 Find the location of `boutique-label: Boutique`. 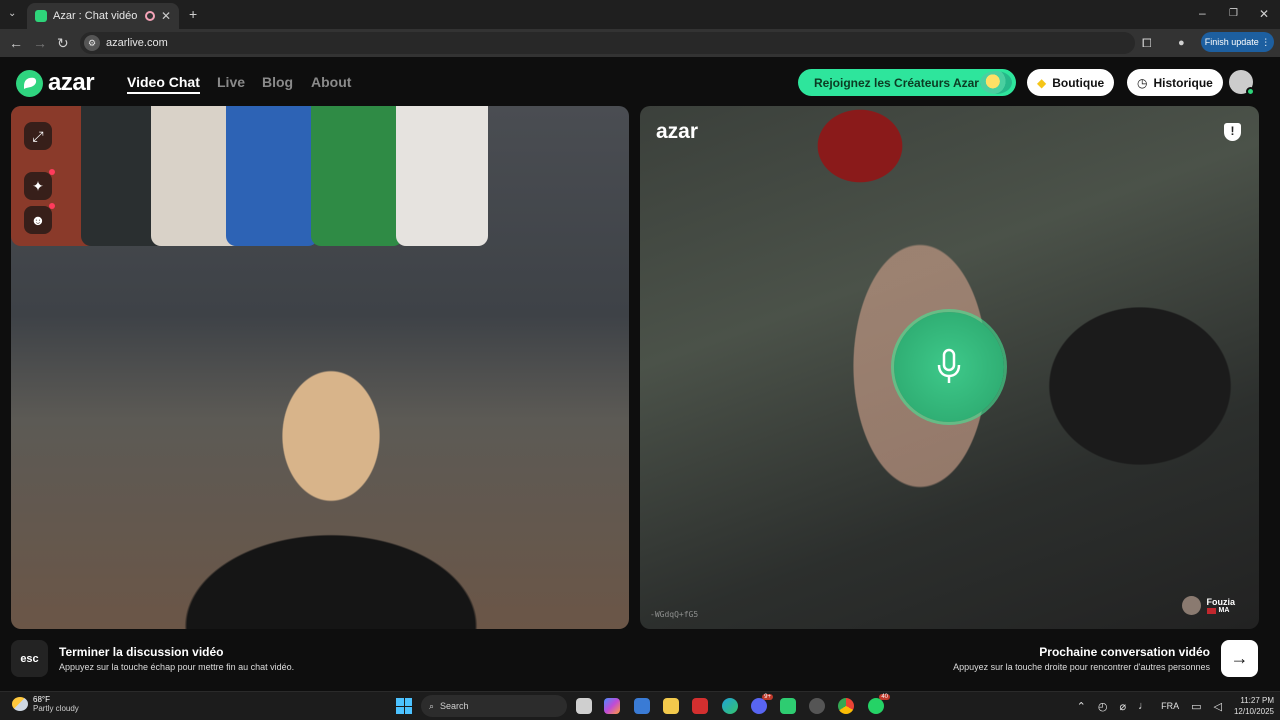

boutique-label: Boutique is located at coordinates (1078, 82).